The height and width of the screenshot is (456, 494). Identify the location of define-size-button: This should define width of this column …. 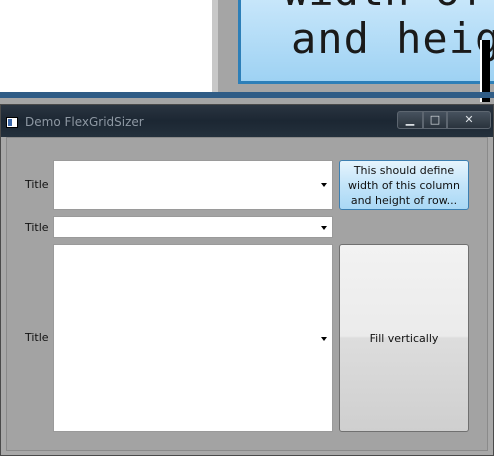
(404, 185).